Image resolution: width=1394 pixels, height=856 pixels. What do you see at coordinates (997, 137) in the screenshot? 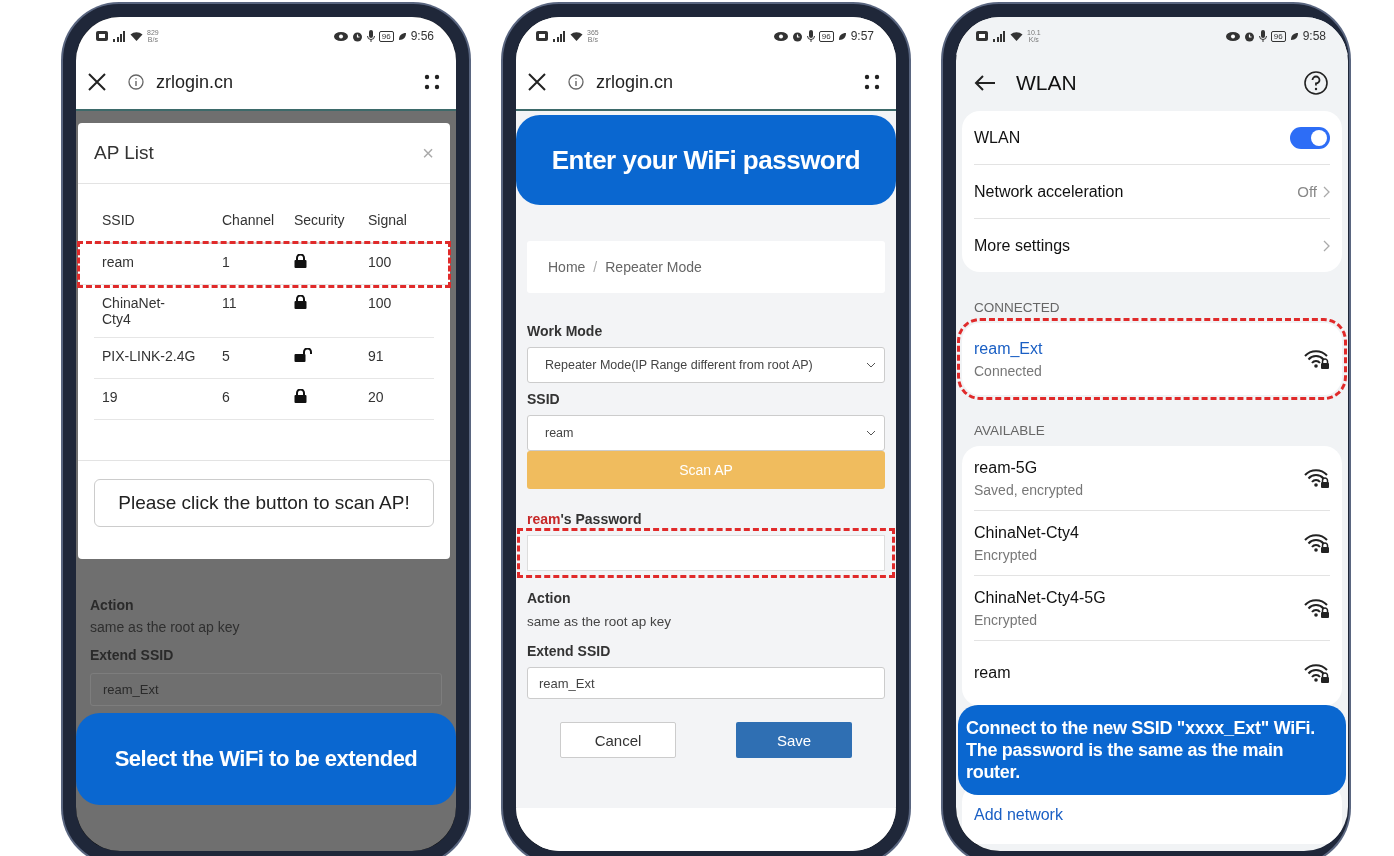
I see `setting-label: WLAN` at bounding box center [997, 137].